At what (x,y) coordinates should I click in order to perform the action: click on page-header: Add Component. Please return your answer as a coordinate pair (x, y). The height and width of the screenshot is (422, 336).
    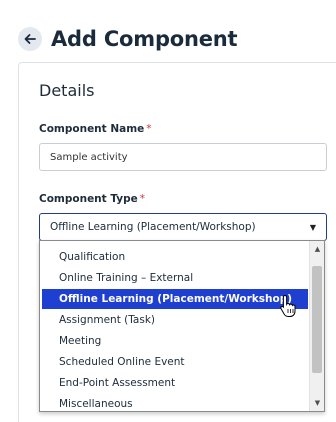
    Looking at the image, I should click on (128, 39).